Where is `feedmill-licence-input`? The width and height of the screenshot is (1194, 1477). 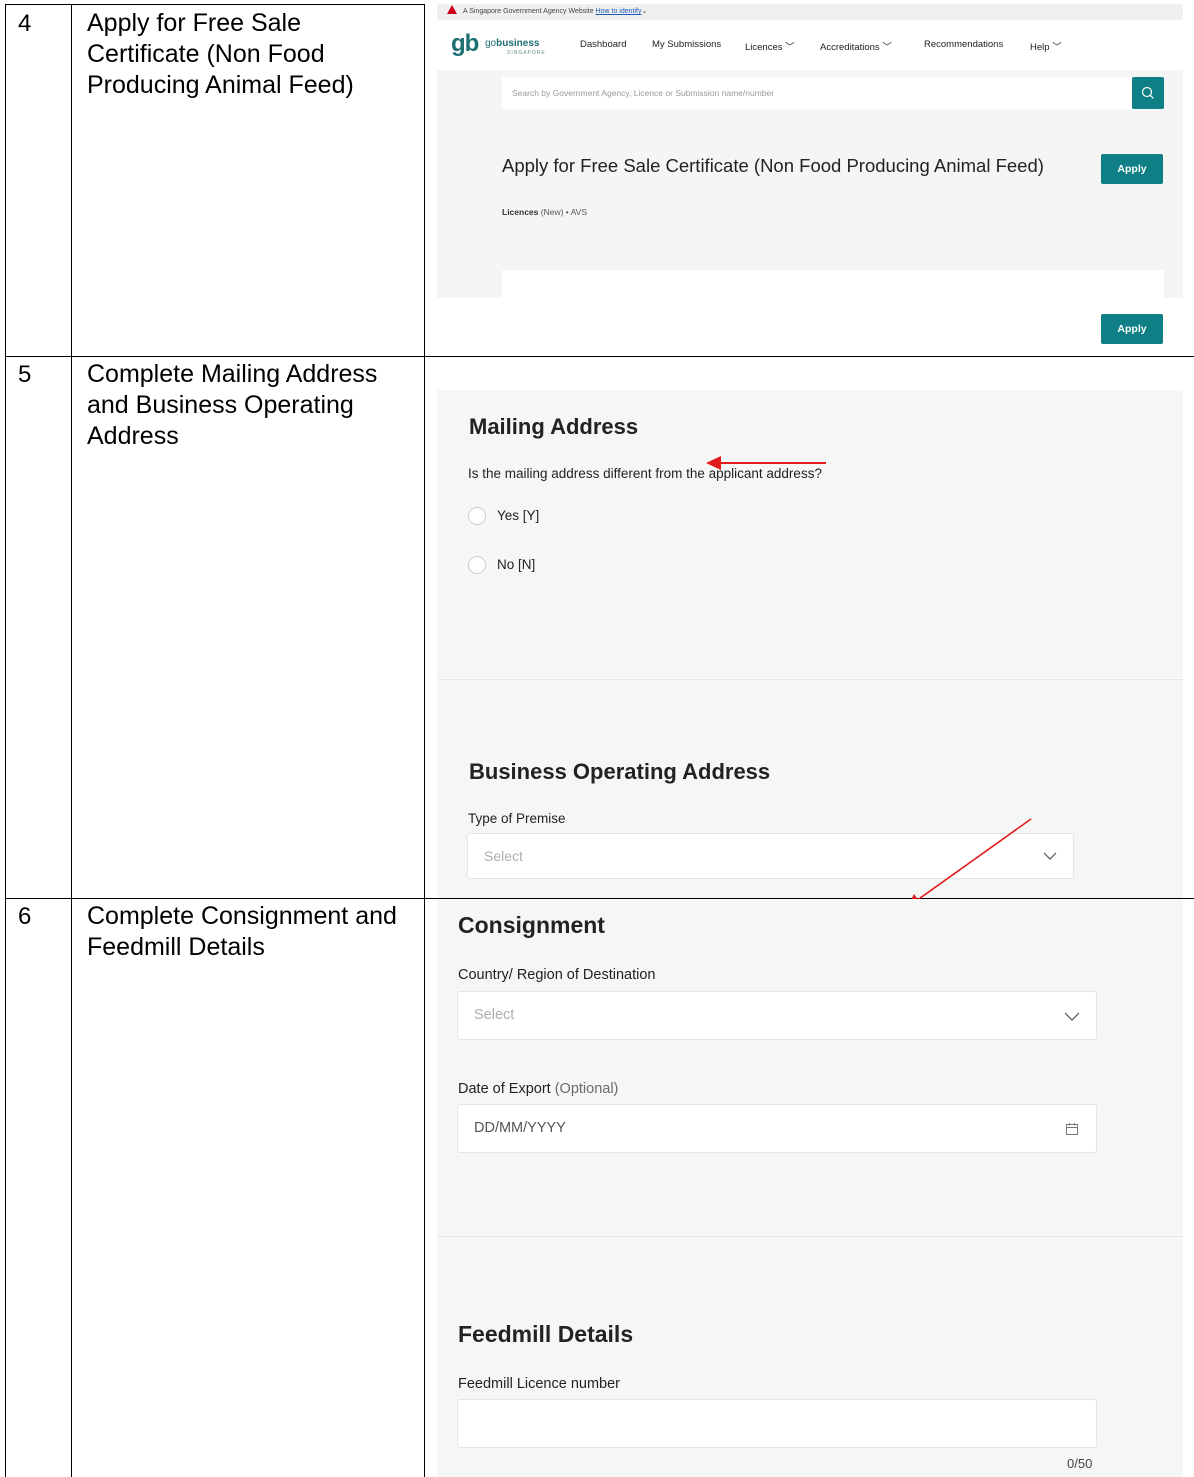
feedmill-licence-input is located at coordinates (777, 1423).